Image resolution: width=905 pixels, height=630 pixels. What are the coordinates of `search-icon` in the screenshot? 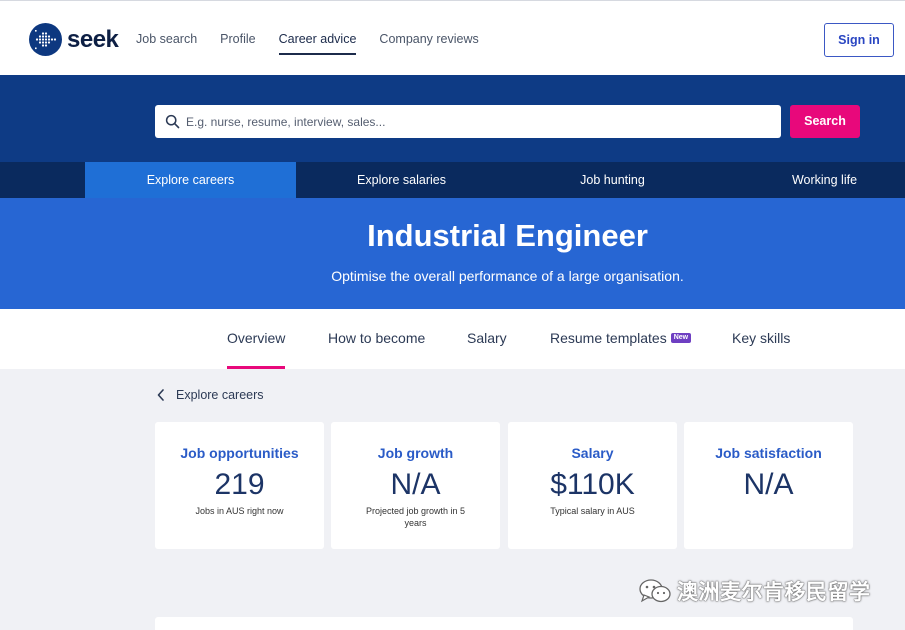 It's located at (172, 121).